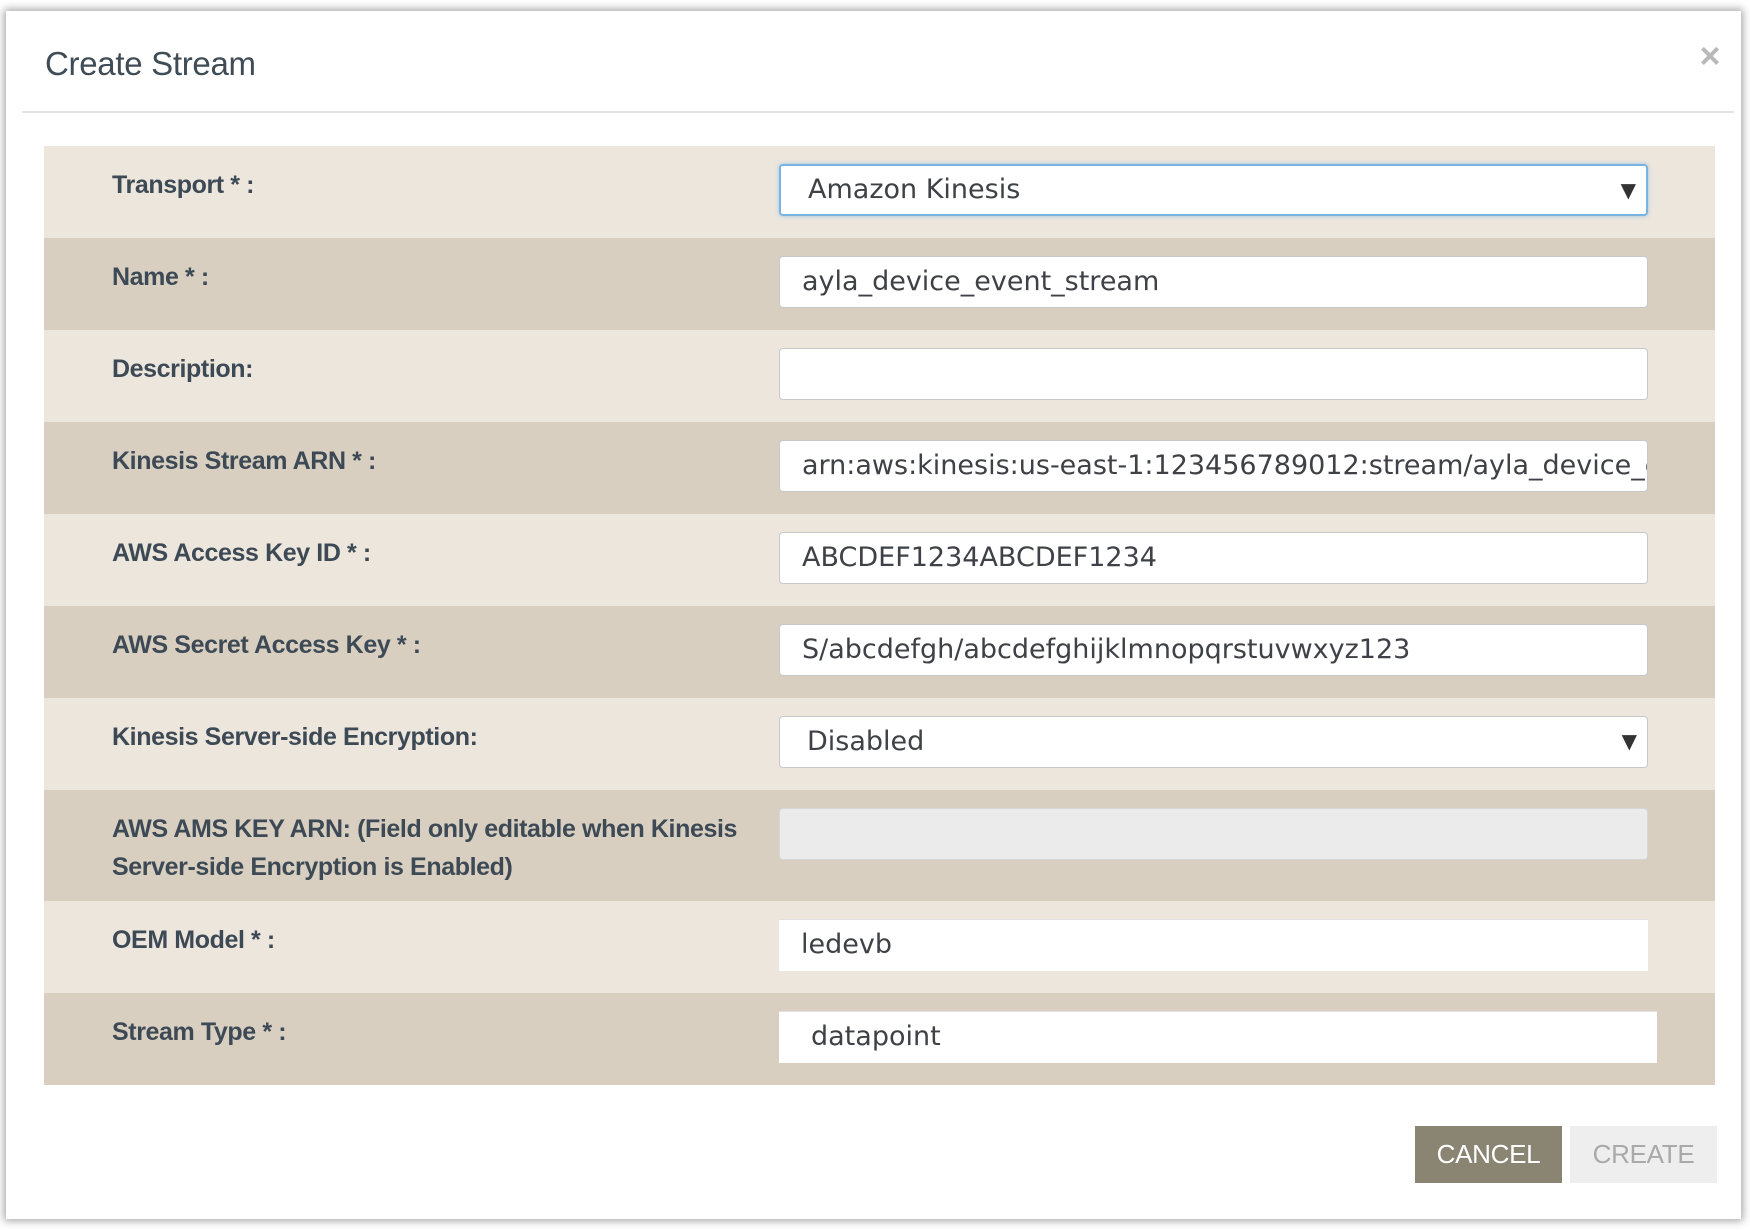 The height and width of the screenshot is (1230, 1750). Describe the element at coordinates (241, 553) in the screenshot. I see `access-key-label: AWS Access Key ID * :` at that location.